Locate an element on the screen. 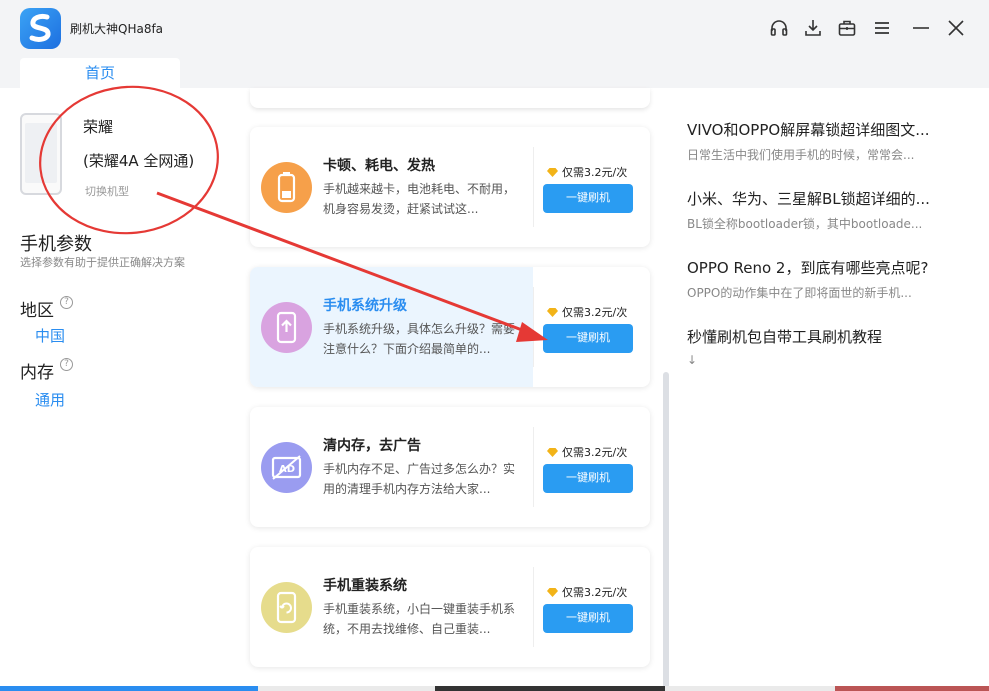 The height and width of the screenshot is (691, 989). params-subtitle: 选择参数有助于提供正确解决方案 is located at coordinates (102, 262).